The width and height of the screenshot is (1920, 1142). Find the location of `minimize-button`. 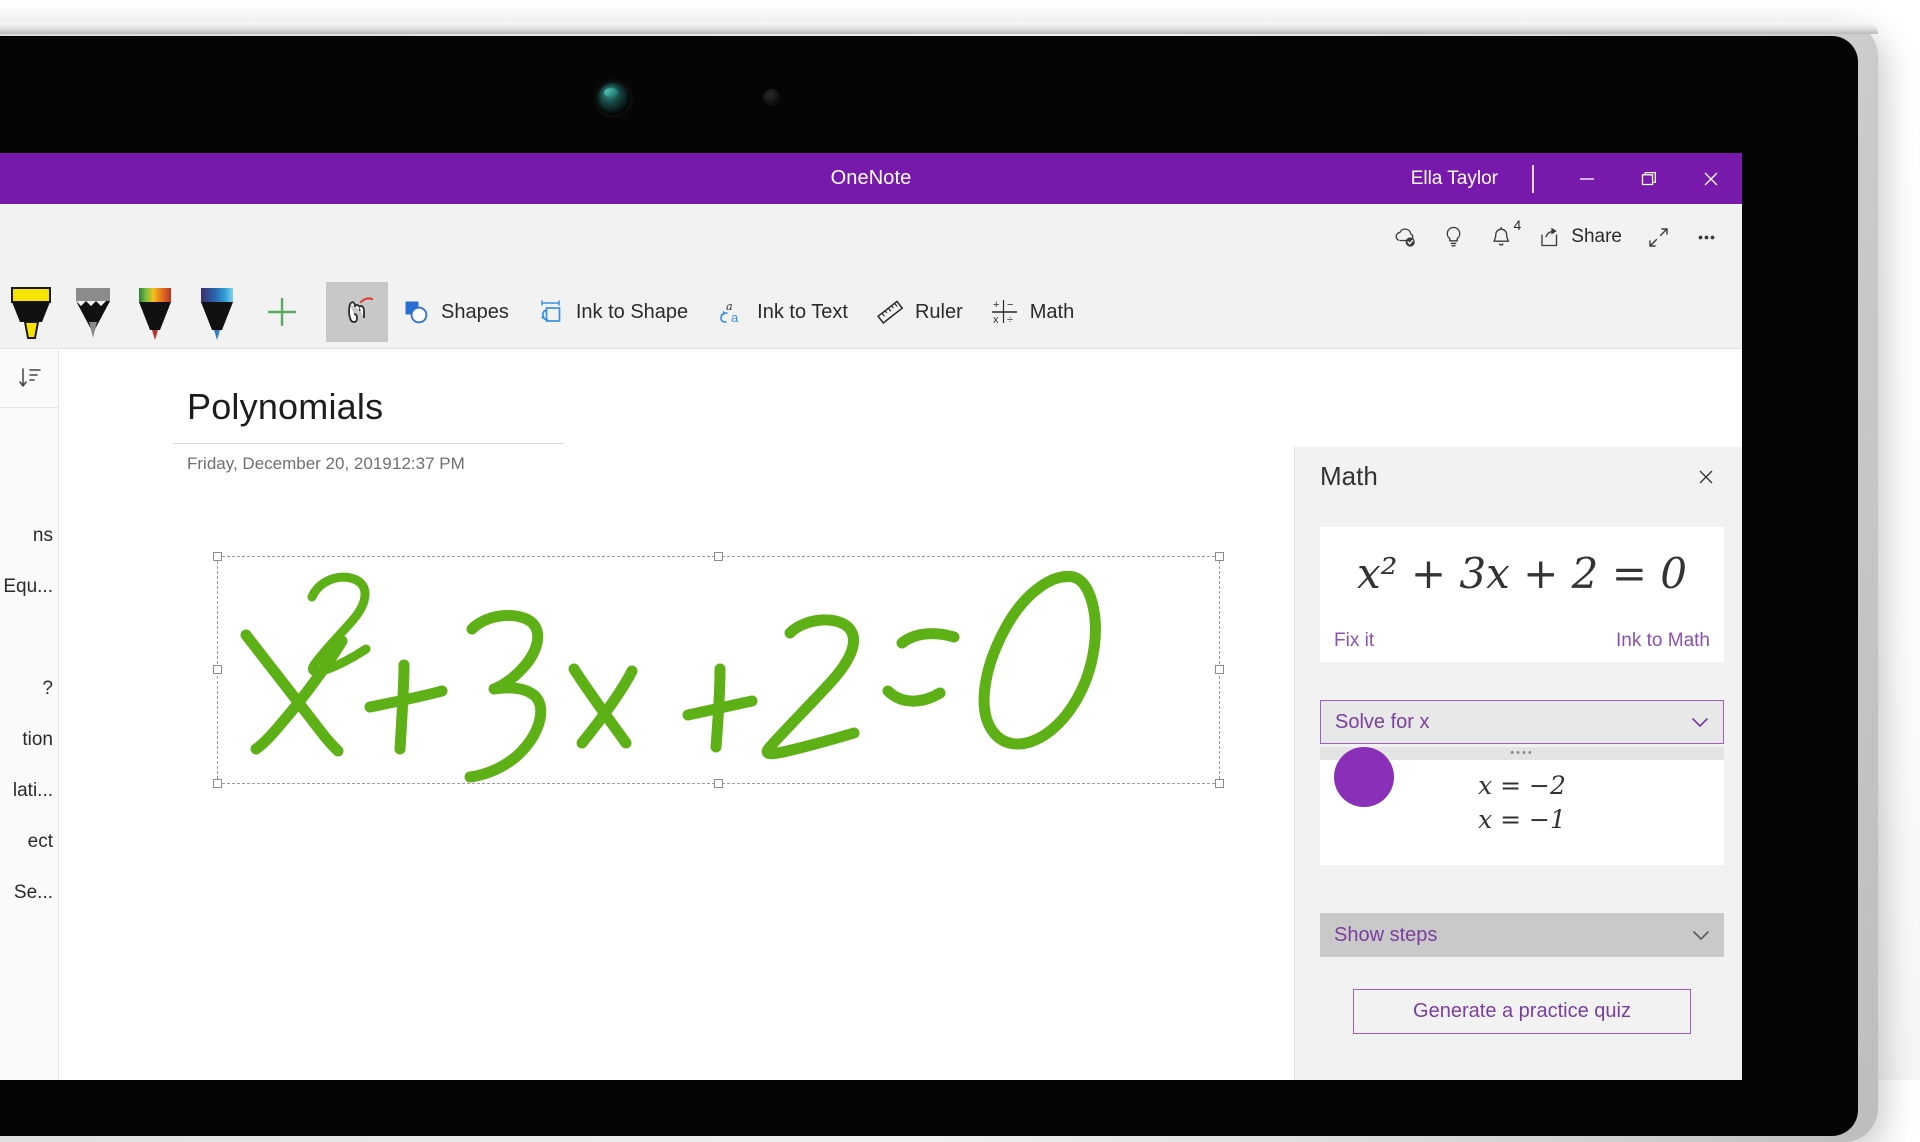

minimize-button is located at coordinates (1587, 178).